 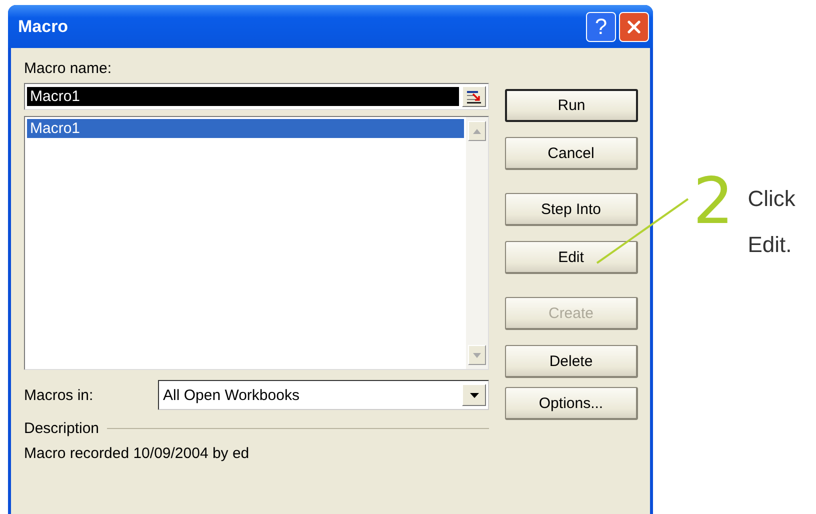 What do you see at coordinates (62, 428) in the screenshot?
I see `description-label: Description` at bounding box center [62, 428].